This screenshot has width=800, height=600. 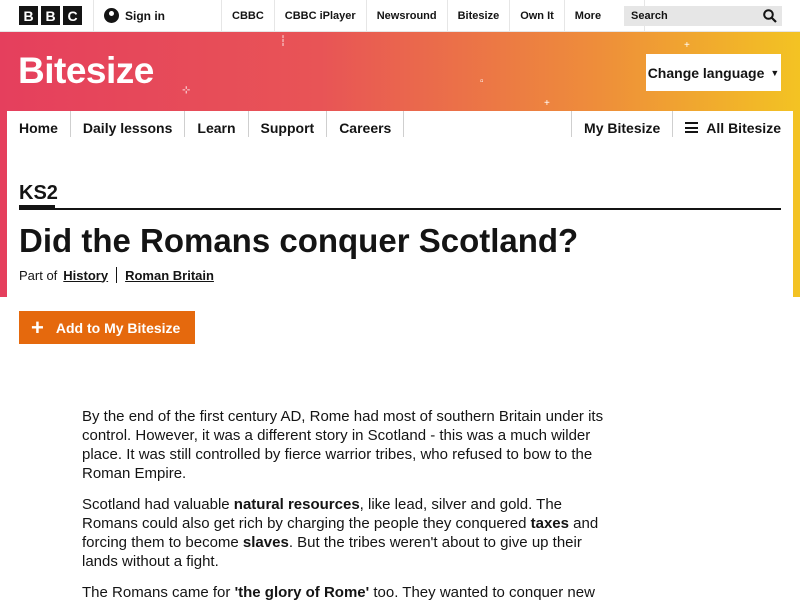 I want to click on breadcrumb-roman-britain: Roman Britain, so click(x=169, y=275).